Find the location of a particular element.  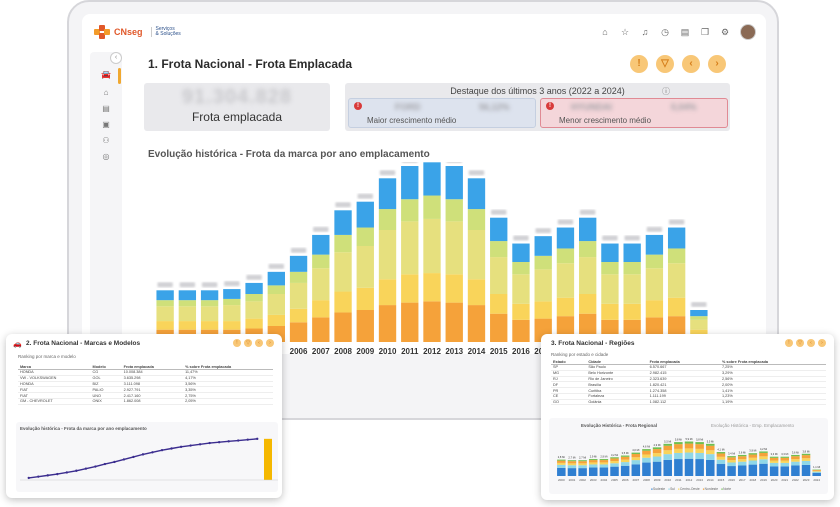

table-row: GO Goiânia 1.082.112 1,19% is located at coordinates (688, 402).